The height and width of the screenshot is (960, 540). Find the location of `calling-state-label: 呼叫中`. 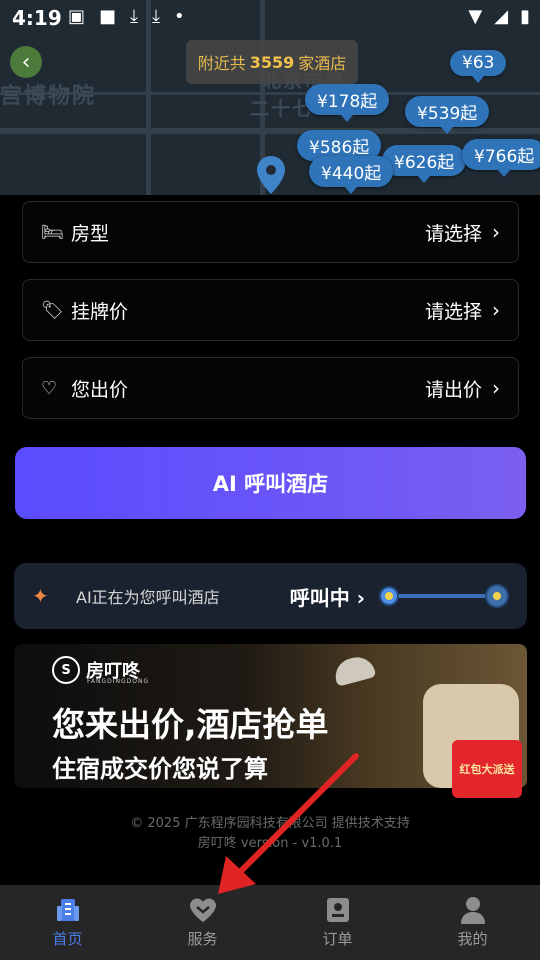

calling-state-label: 呼叫中 is located at coordinates (319, 597).